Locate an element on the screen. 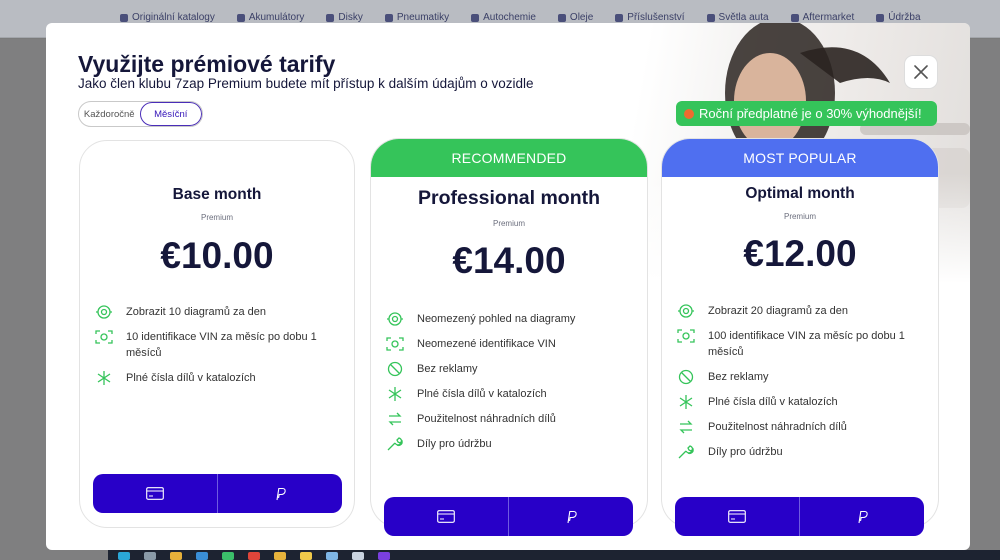 The width and height of the screenshot is (1000, 560). plan-name: Base month is located at coordinates (217, 194).